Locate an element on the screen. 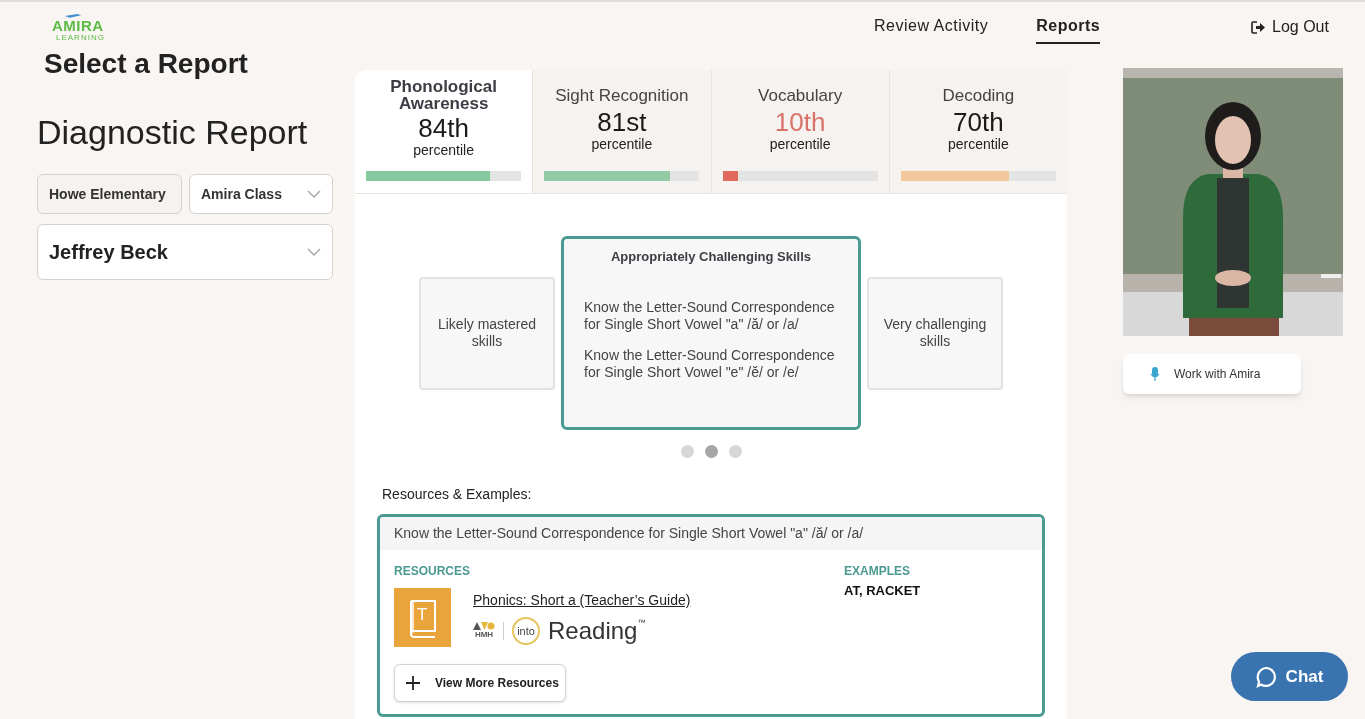  book-icon is located at coordinates (422, 617).